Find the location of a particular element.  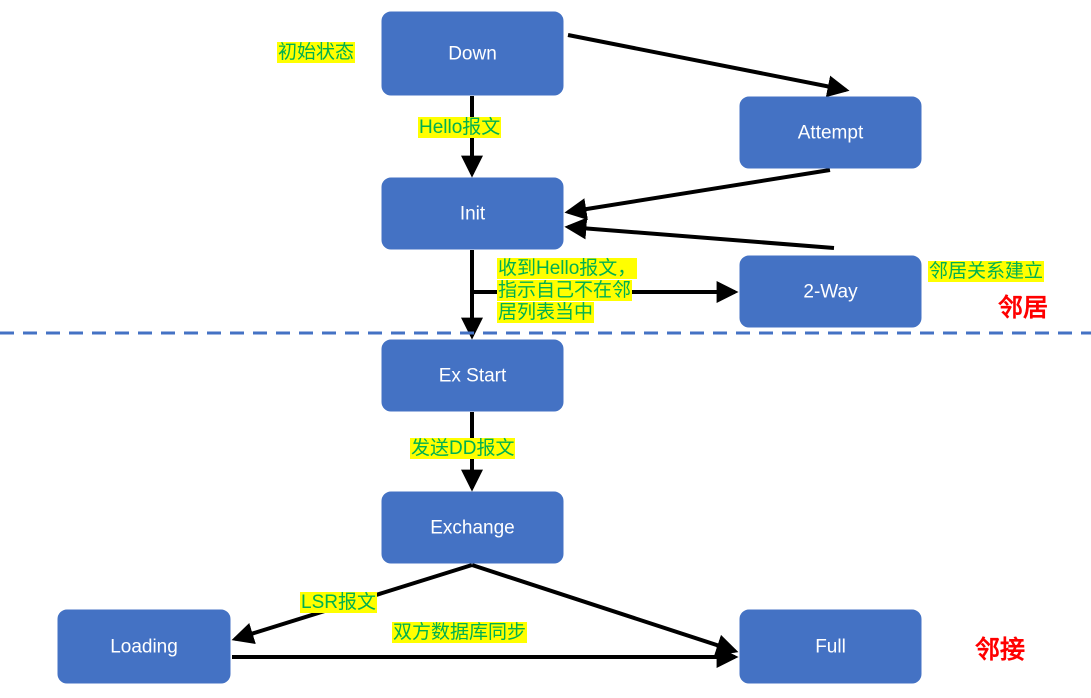

annotation-hello-packet: Hello报文 is located at coordinates (460, 128).